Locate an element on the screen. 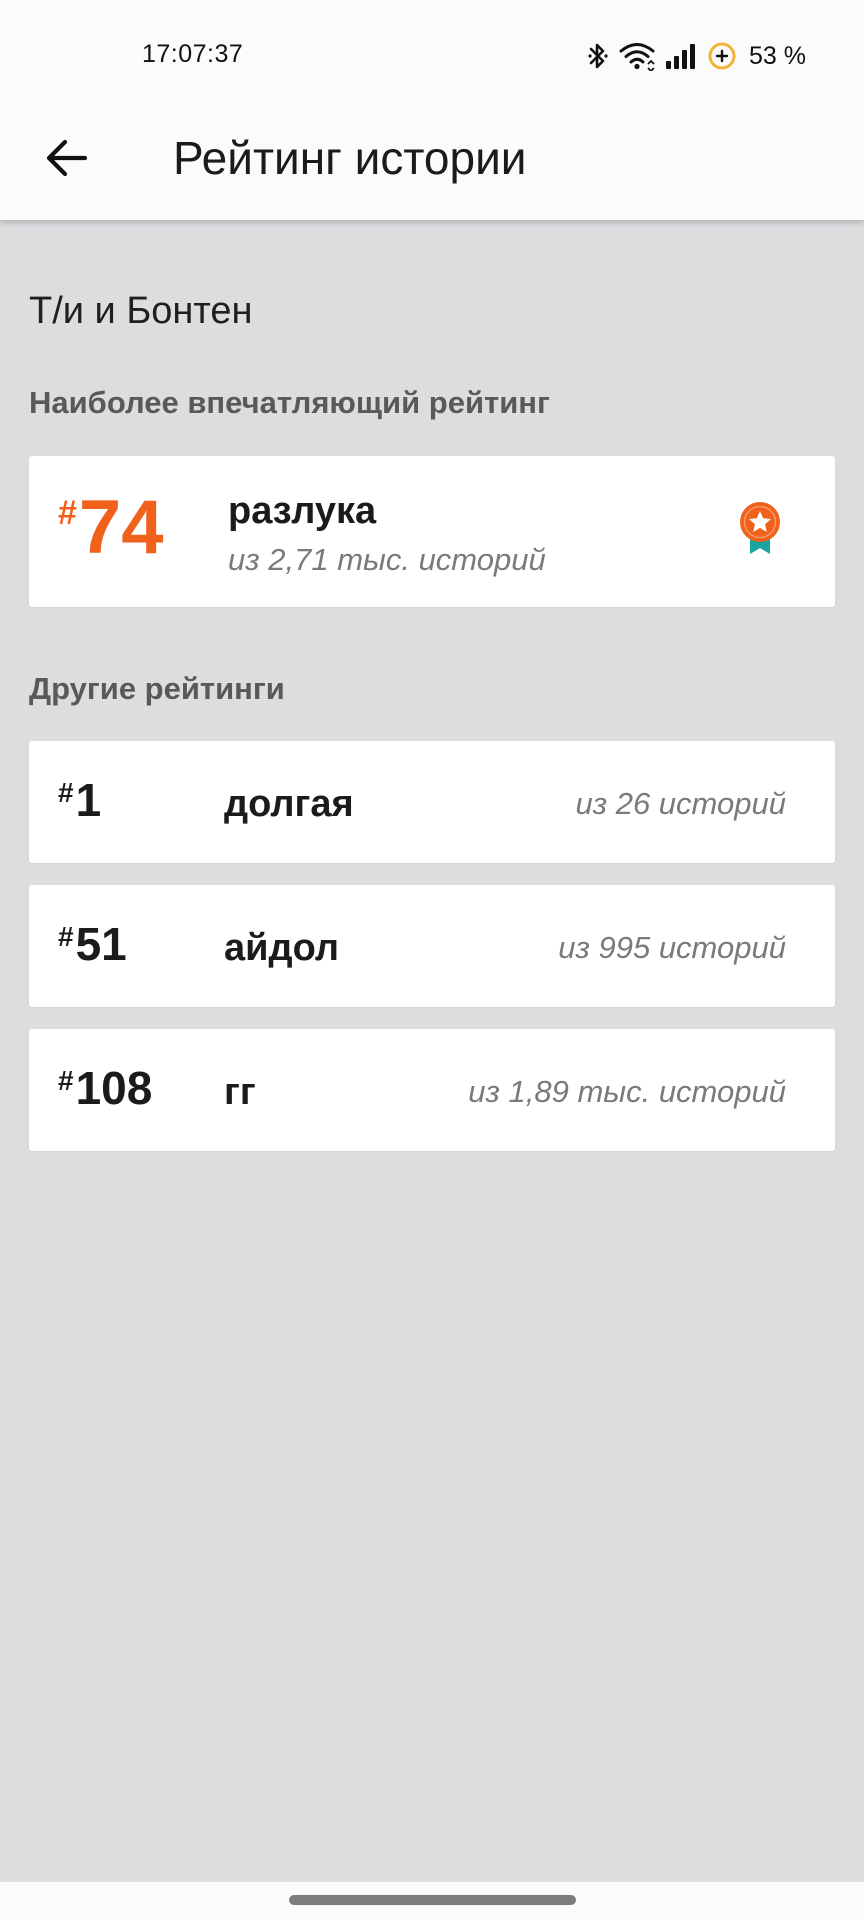  rank: # 51 is located at coordinates (92, 944).